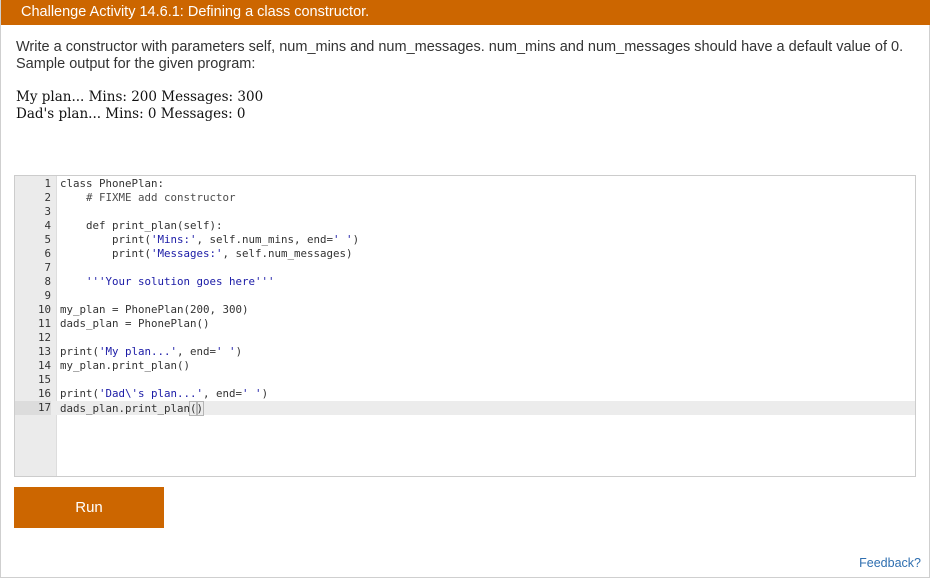 The image size is (930, 579). I want to click on code-text: print('Mins:', self.num_mins, end=' '), so click(209, 240).